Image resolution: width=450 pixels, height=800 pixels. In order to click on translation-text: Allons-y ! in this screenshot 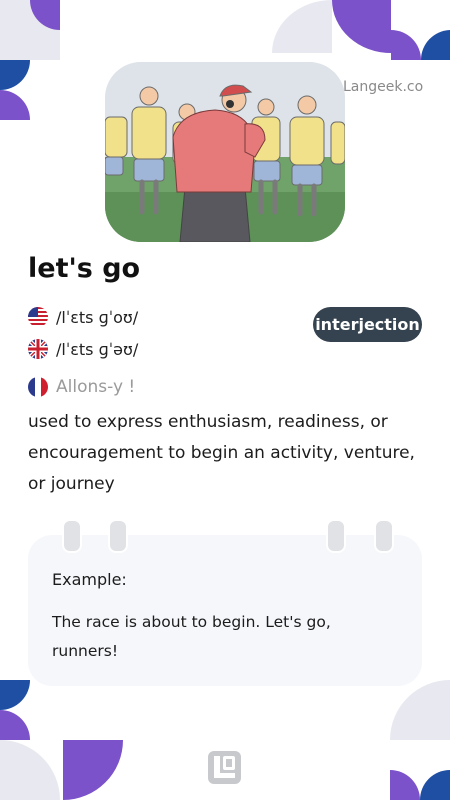, I will do `click(96, 387)`.